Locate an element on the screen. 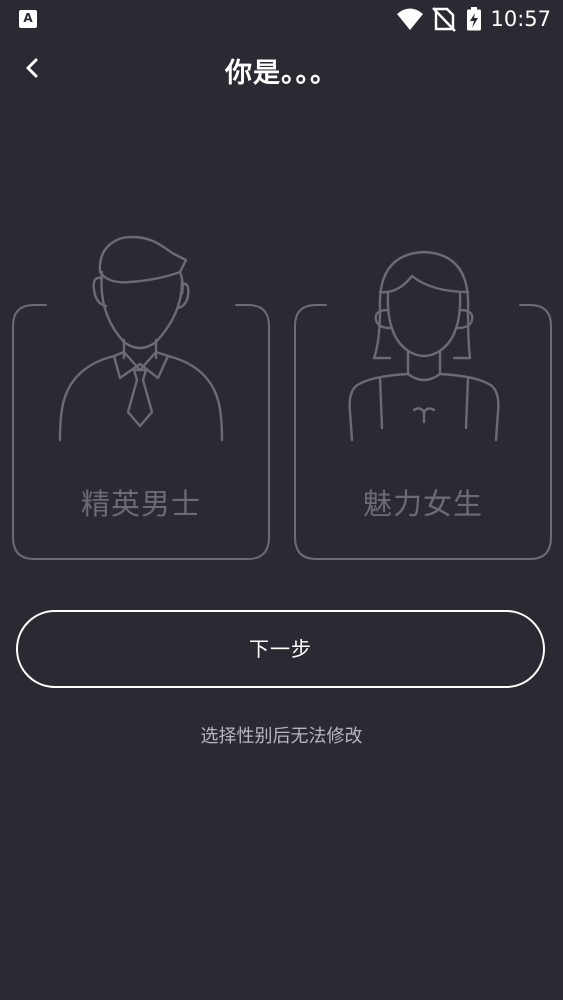  status-icons is located at coordinates (439, 19).